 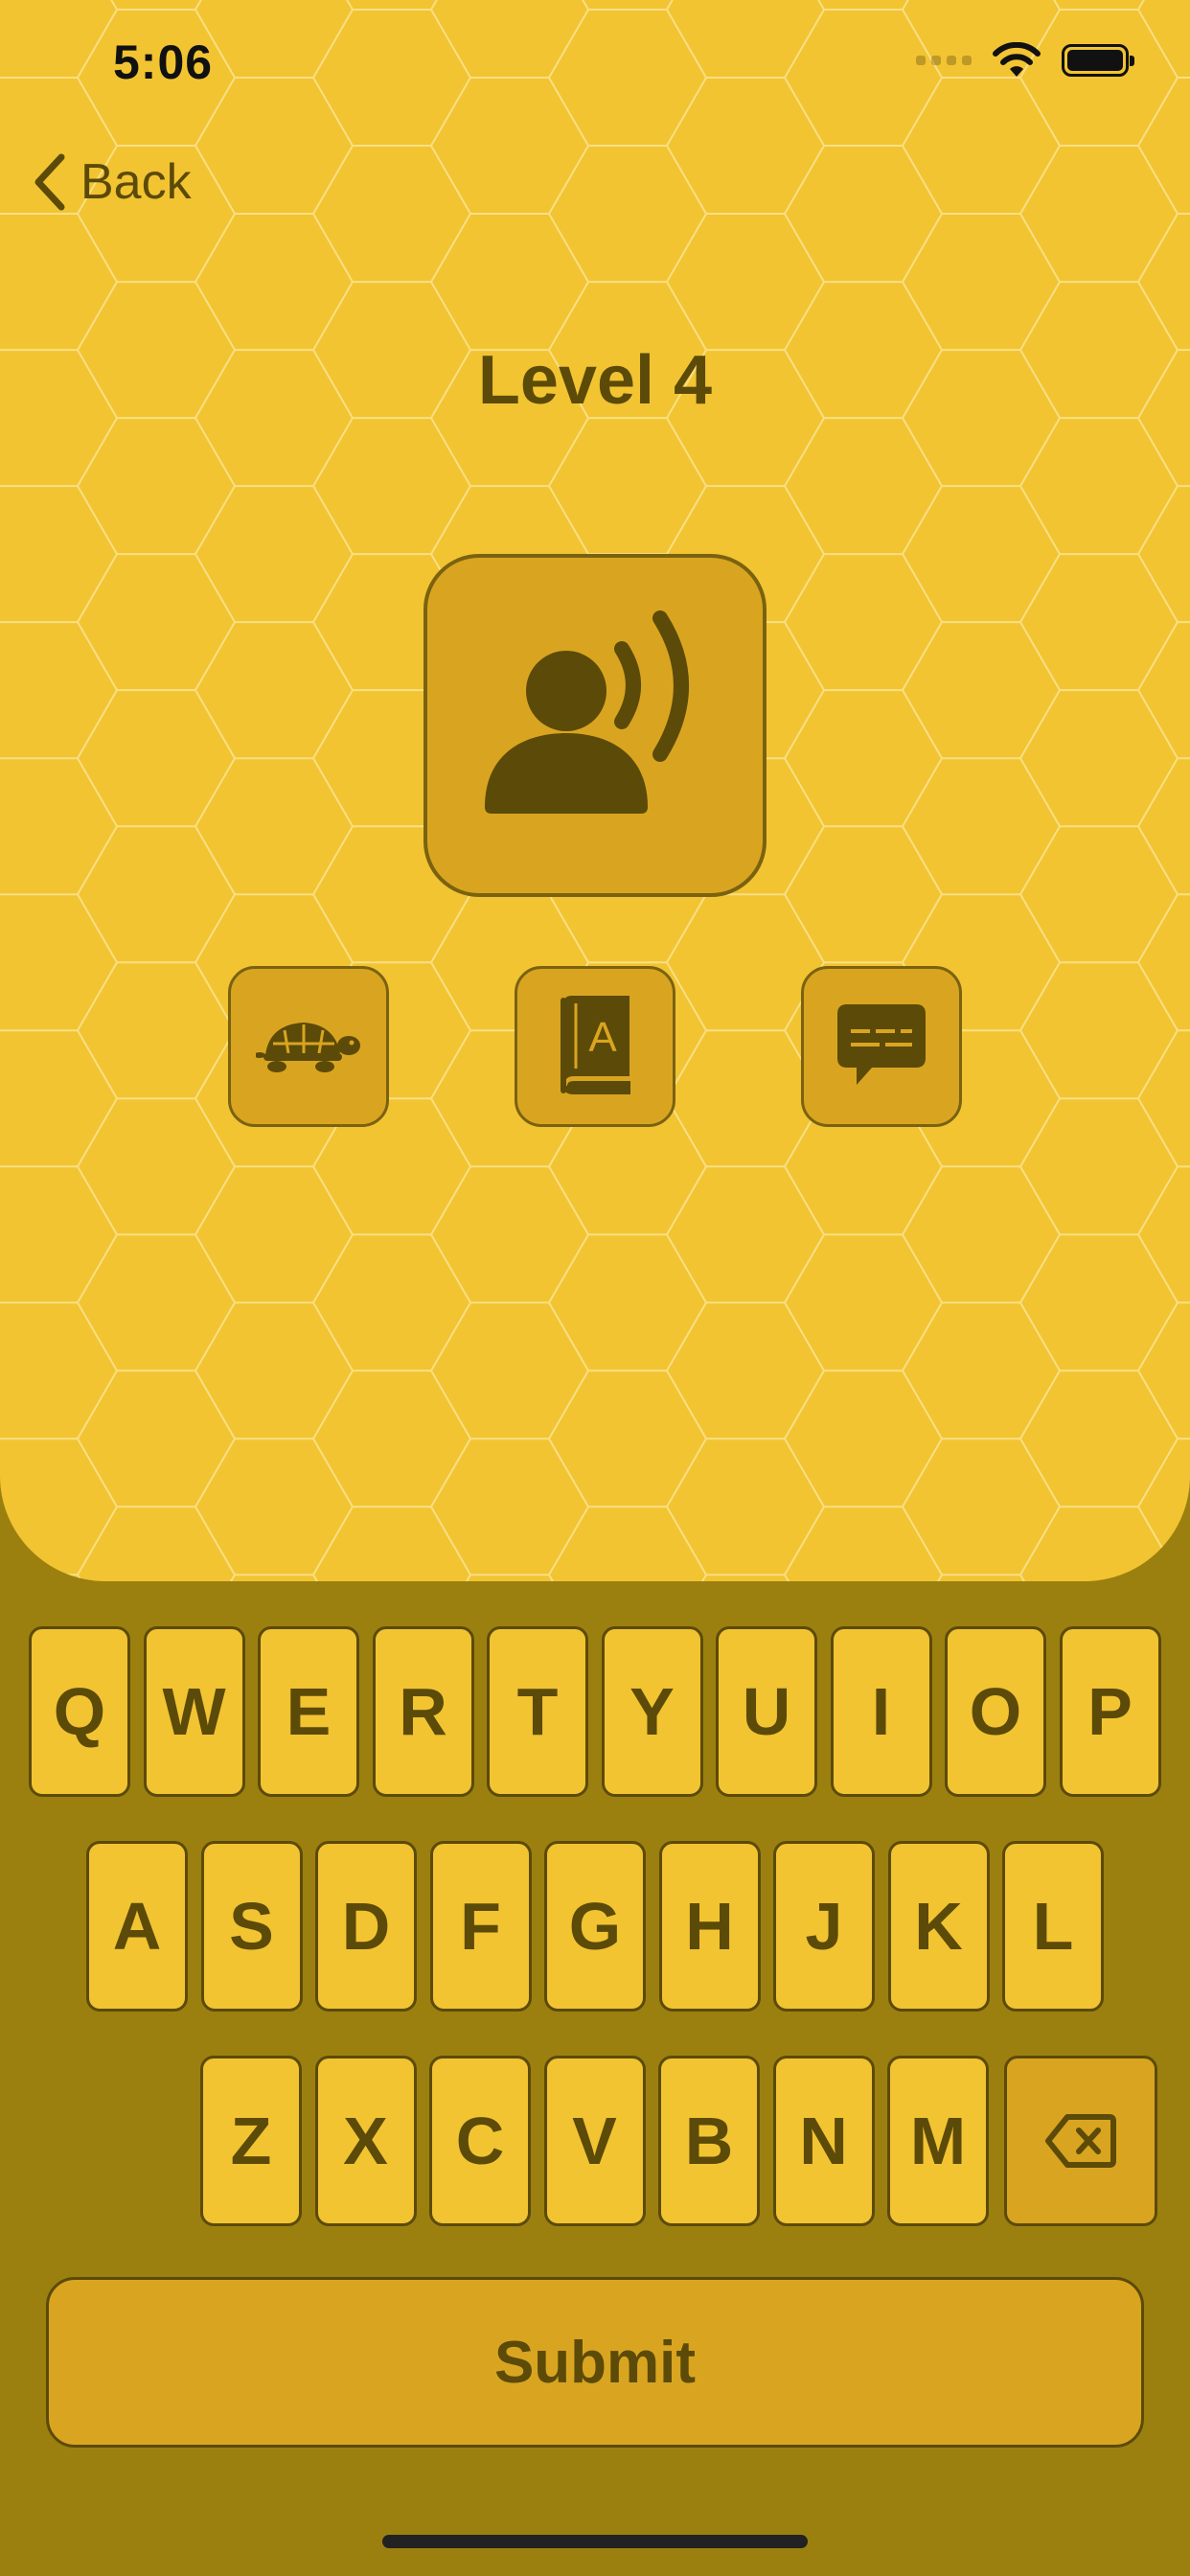 I want to click on key-x: X, so click(x=366, y=2141).